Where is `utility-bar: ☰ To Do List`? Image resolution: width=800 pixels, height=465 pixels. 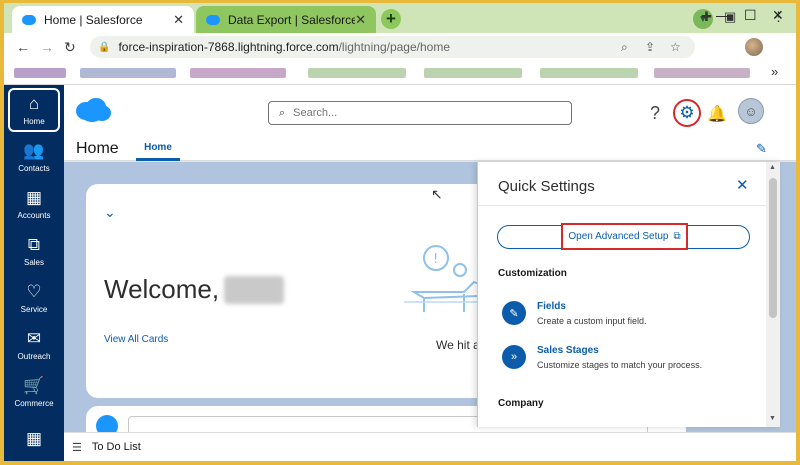
utility-bar: ☰ To Do List is located at coordinates (430, 446).